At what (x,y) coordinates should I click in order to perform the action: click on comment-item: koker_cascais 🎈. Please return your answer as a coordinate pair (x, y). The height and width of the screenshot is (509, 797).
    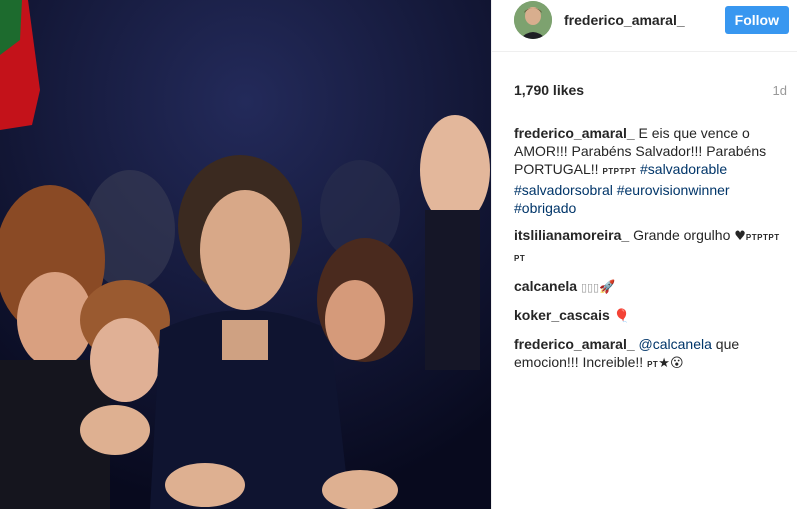
    Looking at the image, I should click on (650, 316).